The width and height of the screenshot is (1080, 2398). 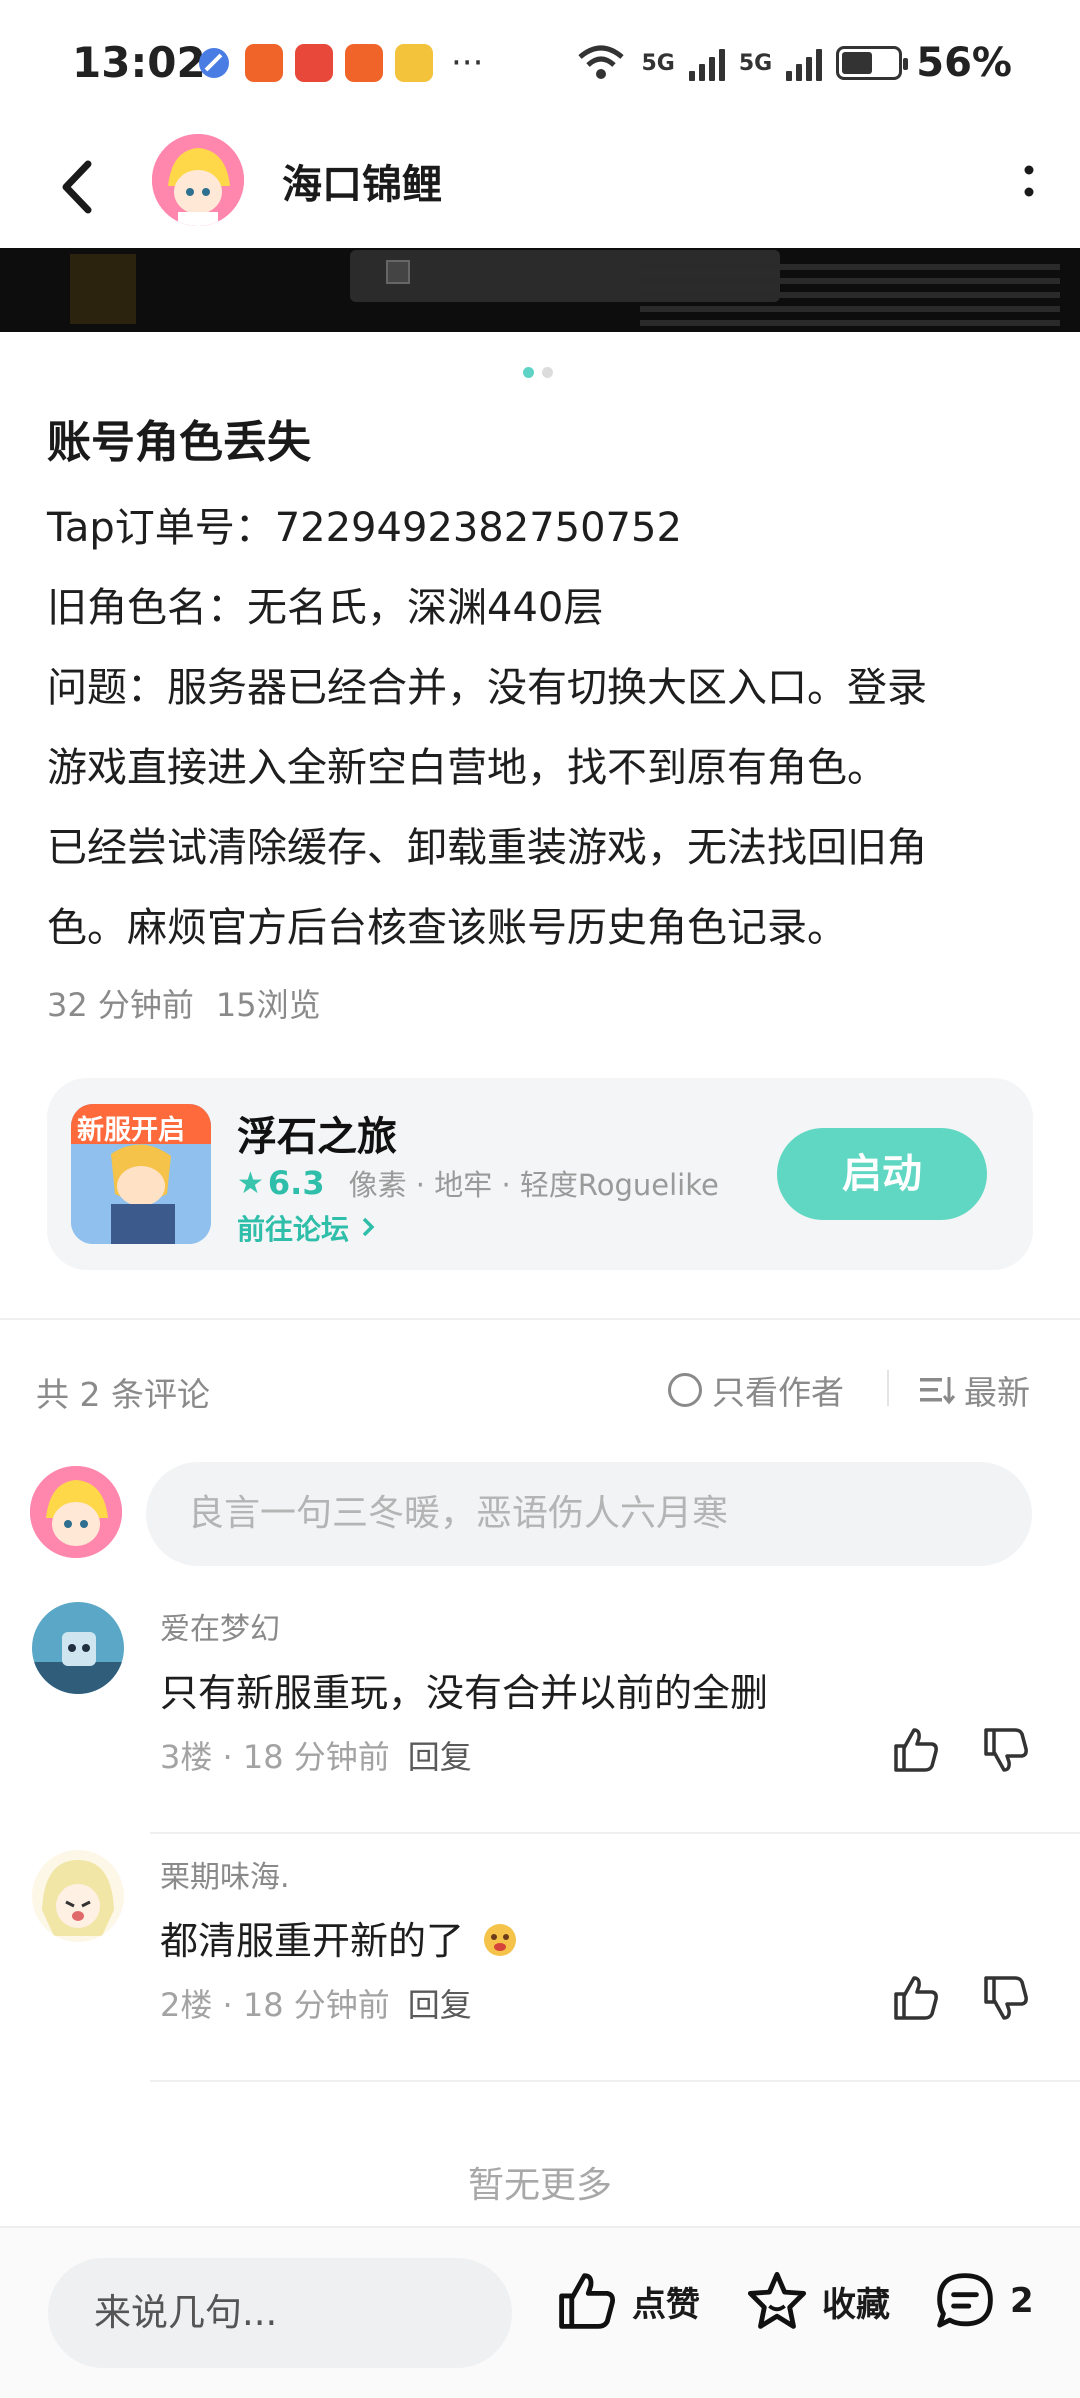 What do you see at coordinates (627, 2301) in the screenshot?
I see `like-post-button: 点赞` at bounding box center [627, 2301].